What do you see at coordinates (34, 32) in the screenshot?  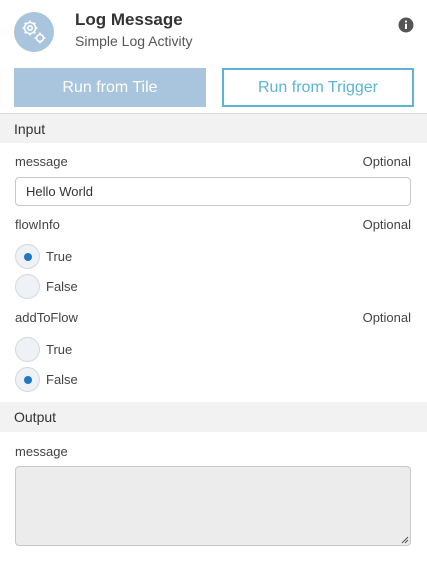 I see `gears-icon` at bounding box center [34, 32].